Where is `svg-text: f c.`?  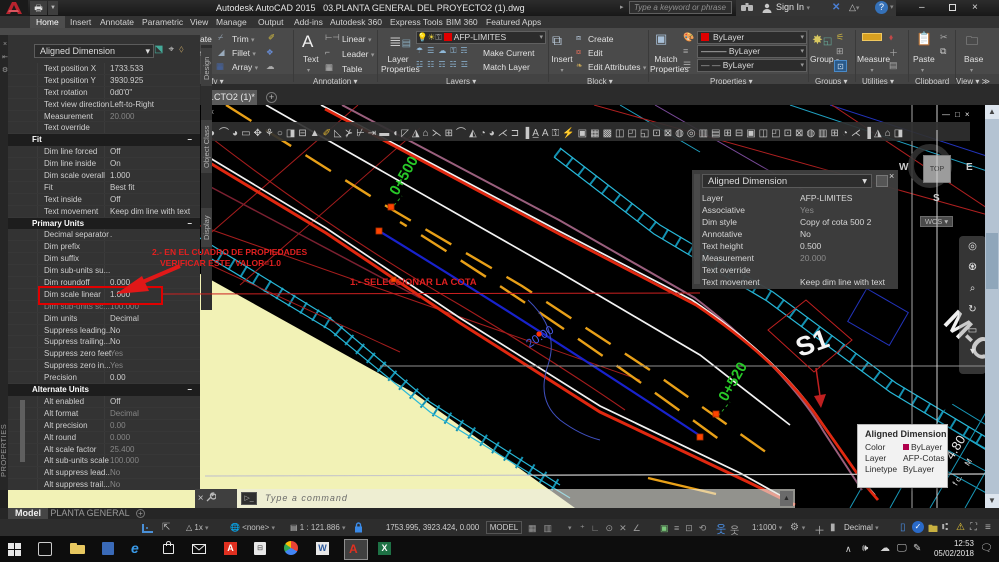 svg-text: f c. is located at coordinates (957, 480).